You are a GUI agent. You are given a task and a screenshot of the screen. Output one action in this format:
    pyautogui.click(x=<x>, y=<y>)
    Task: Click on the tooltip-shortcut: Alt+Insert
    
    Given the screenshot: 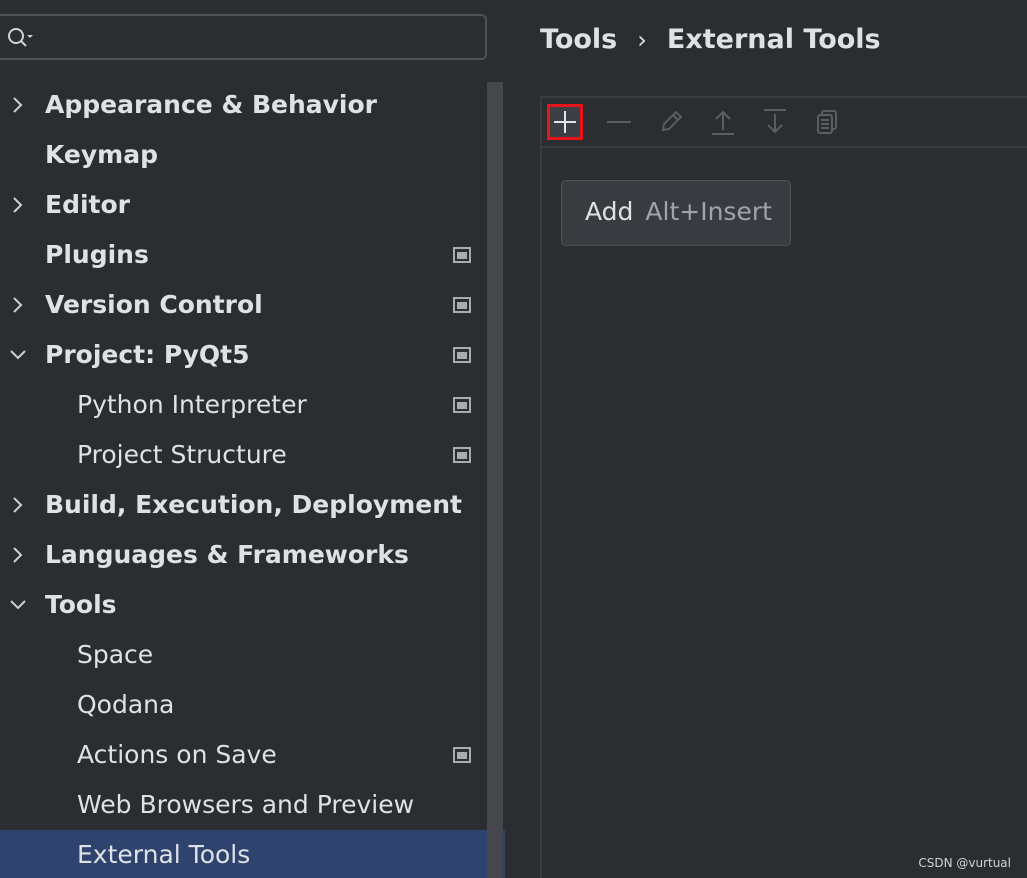 What is the action you would take?
    pyautogui.click(x=708, y=211)
    